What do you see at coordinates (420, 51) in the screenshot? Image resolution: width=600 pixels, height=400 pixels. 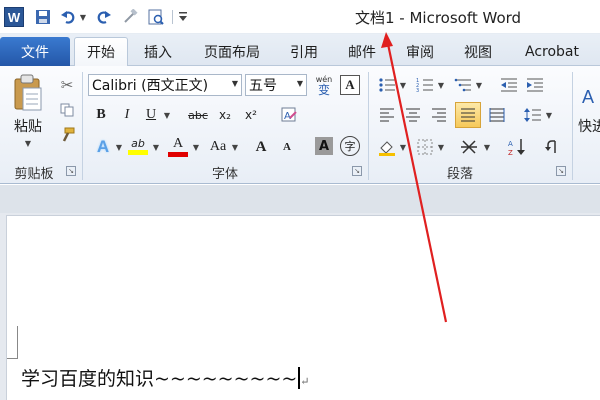 I see `tab-review: 审阅` at bounding box center [420, 51].